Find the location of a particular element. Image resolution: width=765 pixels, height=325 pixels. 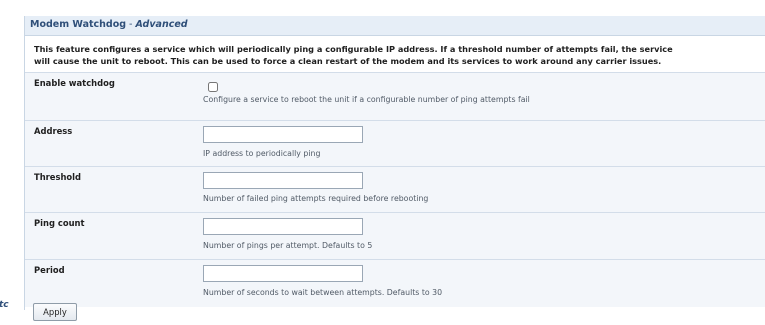

apply-button: Apply is located at coordinates (55, 312).